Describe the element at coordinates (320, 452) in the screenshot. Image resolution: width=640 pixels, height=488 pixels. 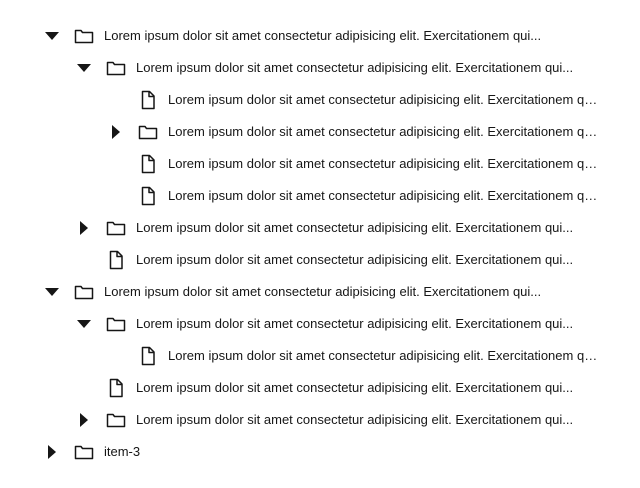
I see `tree-node-folder: item-3` at that location.